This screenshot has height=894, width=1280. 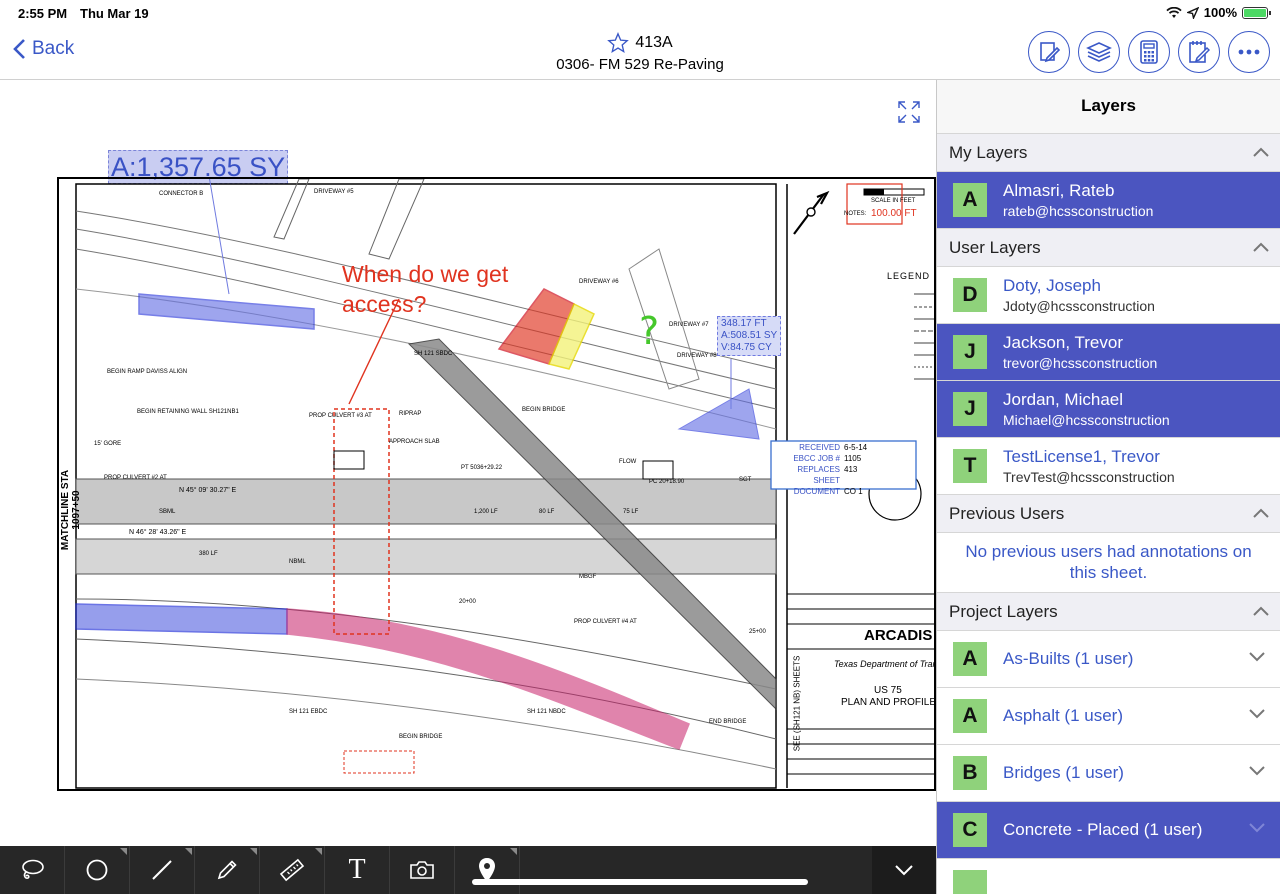 What do you see at coordinates (640, 13) in the screenshot?
I see `status-bar: 2:55 PM Thu Mar 19 100%` at bounding box center [640, 13].